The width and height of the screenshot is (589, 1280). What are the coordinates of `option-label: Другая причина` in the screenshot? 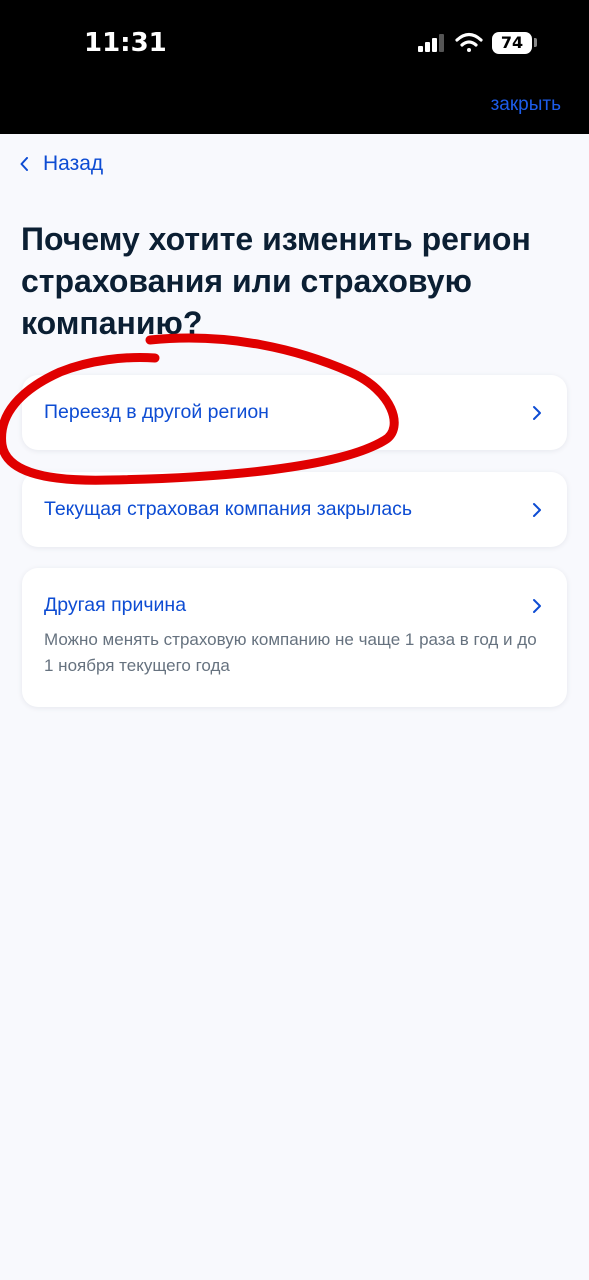 It's located at (115, 605).